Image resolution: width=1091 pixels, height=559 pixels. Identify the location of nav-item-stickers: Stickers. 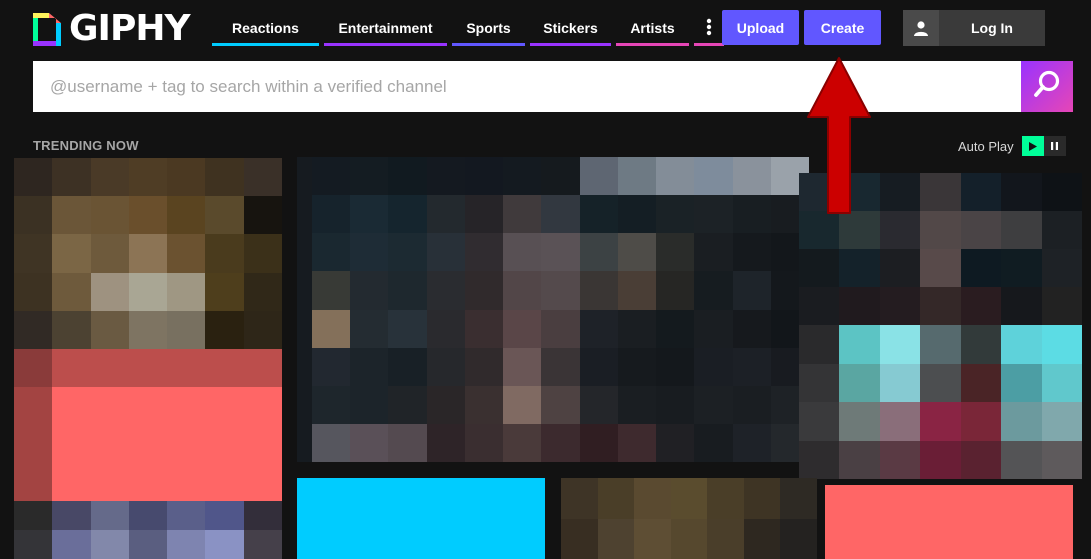
(570, 28).